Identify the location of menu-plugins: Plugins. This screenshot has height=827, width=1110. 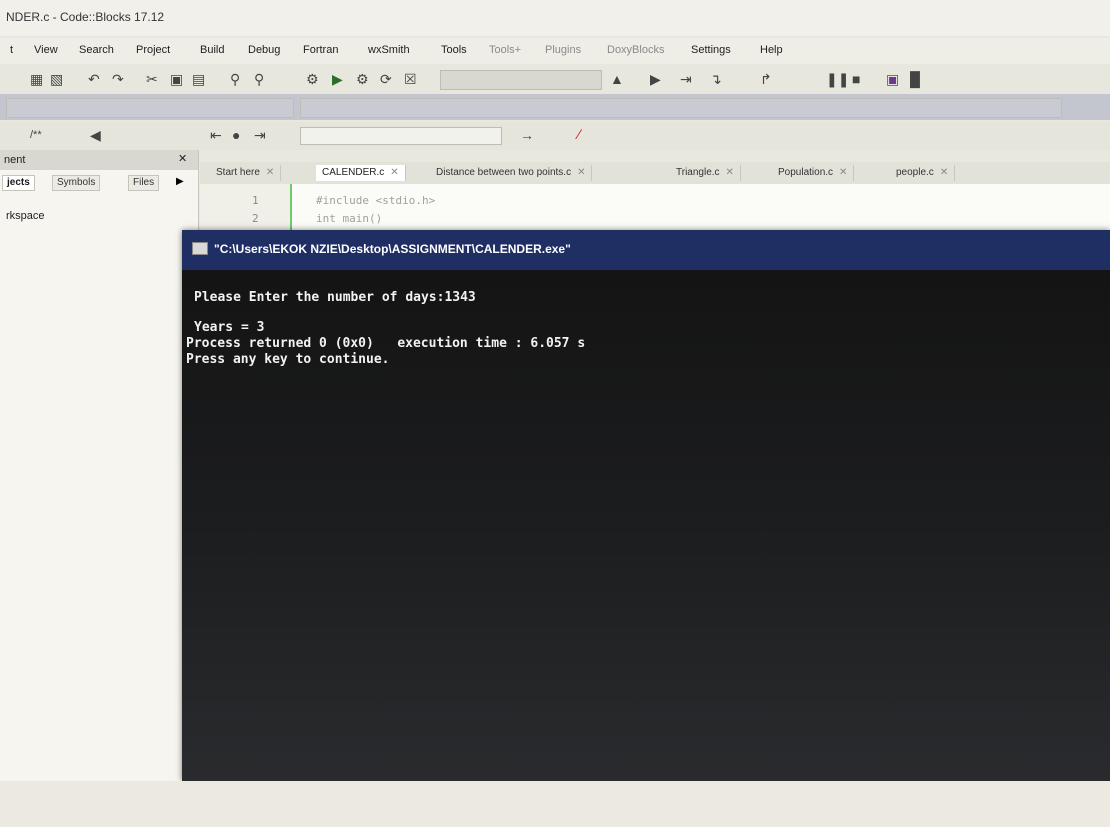
(563, 50).